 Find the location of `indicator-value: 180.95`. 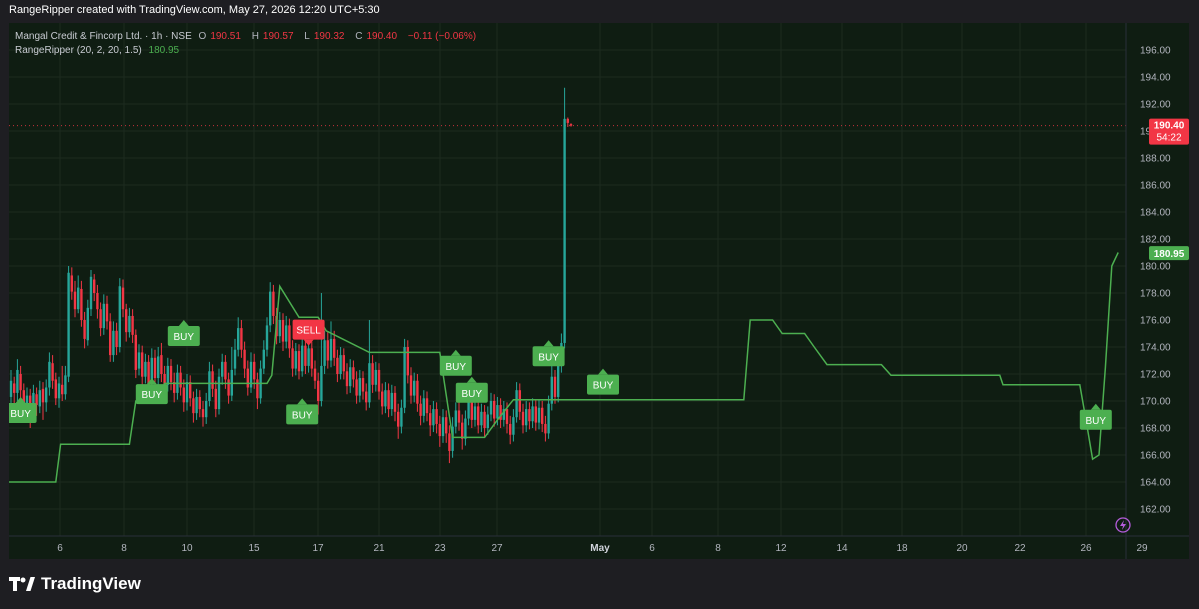

indicator-value: 180.95 is located at coordinates (164, 50).